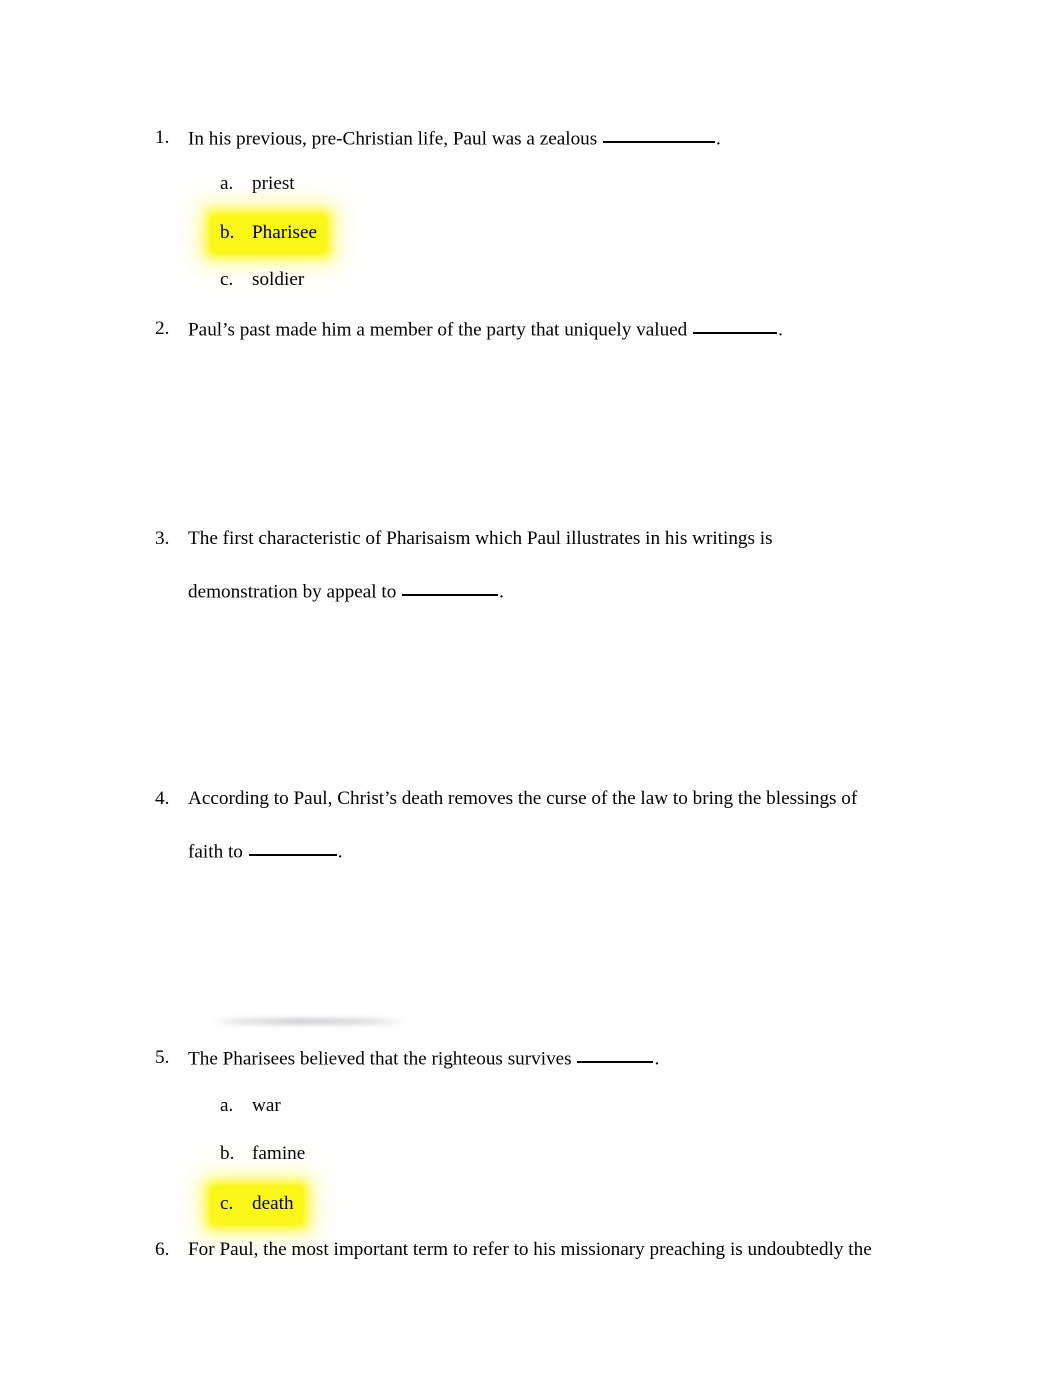 The height and width of the screenshot is (1377, 1062). Describe the element at coordinates (558, 700) in the screenshot. I see `question-3-answer-space` at that location.